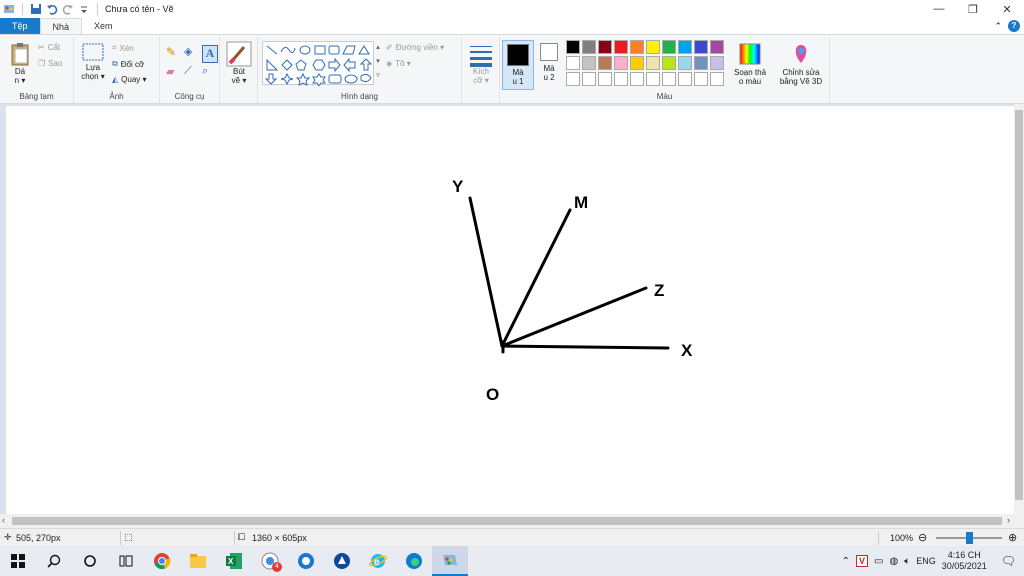  What do you see at coordinates (414, 561) in the screenshot?
I see `edge-icon` at bounding box center [414, 561].